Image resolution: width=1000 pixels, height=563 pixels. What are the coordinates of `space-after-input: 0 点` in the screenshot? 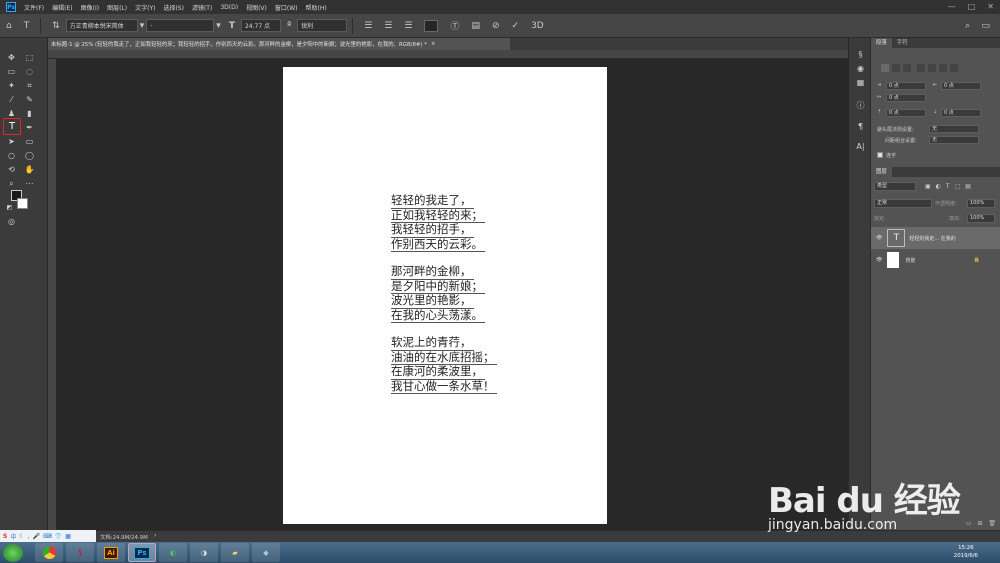 It's located at (961, 113).